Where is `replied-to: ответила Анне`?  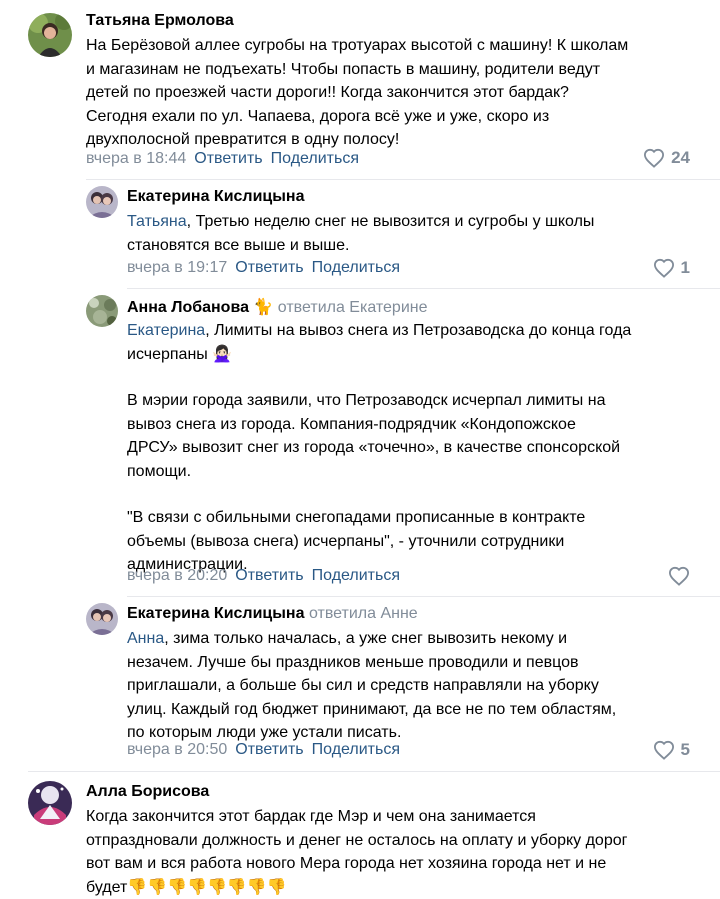
replied-to: ответила Анне is located at coordinates (363, 613).